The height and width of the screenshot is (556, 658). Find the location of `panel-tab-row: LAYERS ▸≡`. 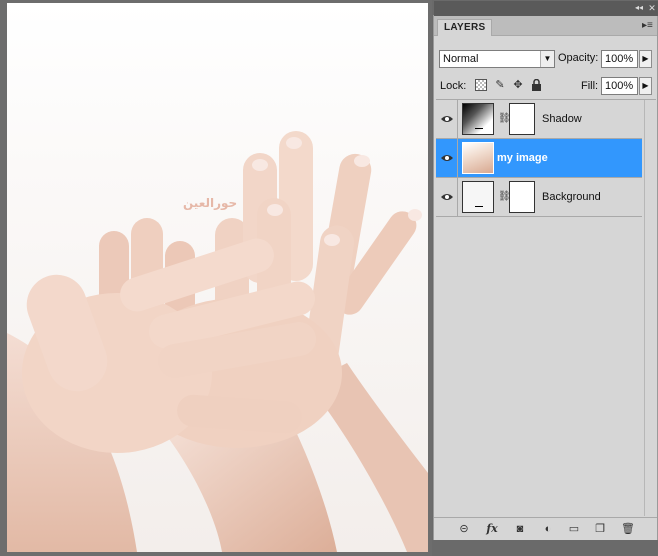

panel-tab-row: LAYERS ▸≡ is located at coordinates (545, 26).